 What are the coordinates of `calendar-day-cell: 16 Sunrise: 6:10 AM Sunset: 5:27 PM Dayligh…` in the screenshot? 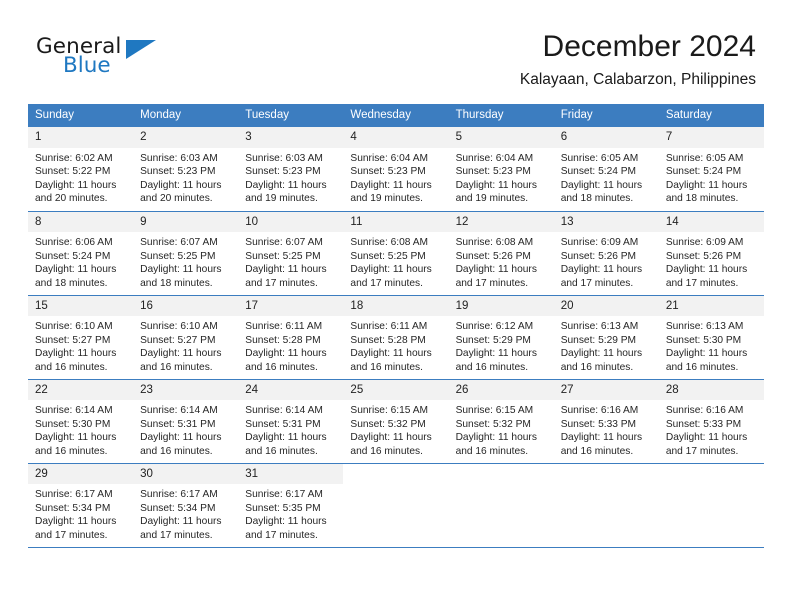 It's located at (186, 336).